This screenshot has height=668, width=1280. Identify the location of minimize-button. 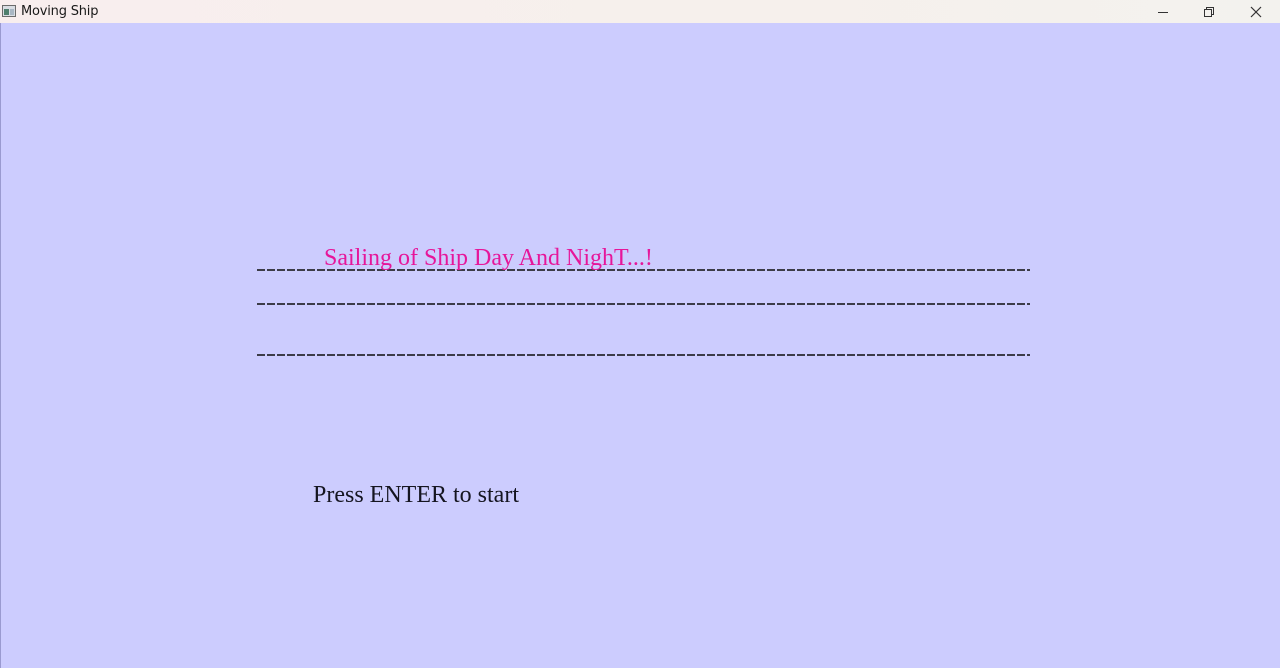
(1163, 11).